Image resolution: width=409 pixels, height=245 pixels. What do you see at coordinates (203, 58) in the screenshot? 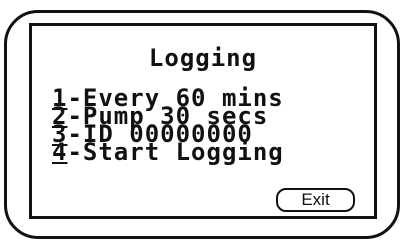
I see `screen-title: Logging` at bounding box center [203, 58].